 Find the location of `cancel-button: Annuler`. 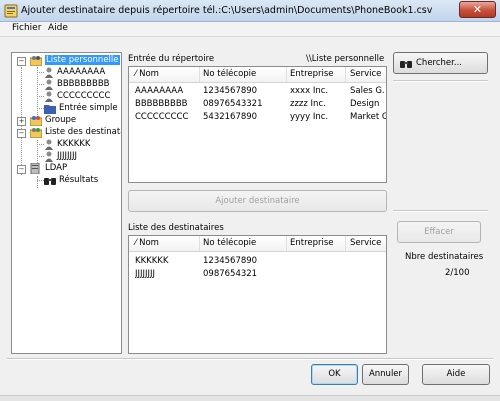

cancel-button: Annuler is located at coordinates (385, 374).